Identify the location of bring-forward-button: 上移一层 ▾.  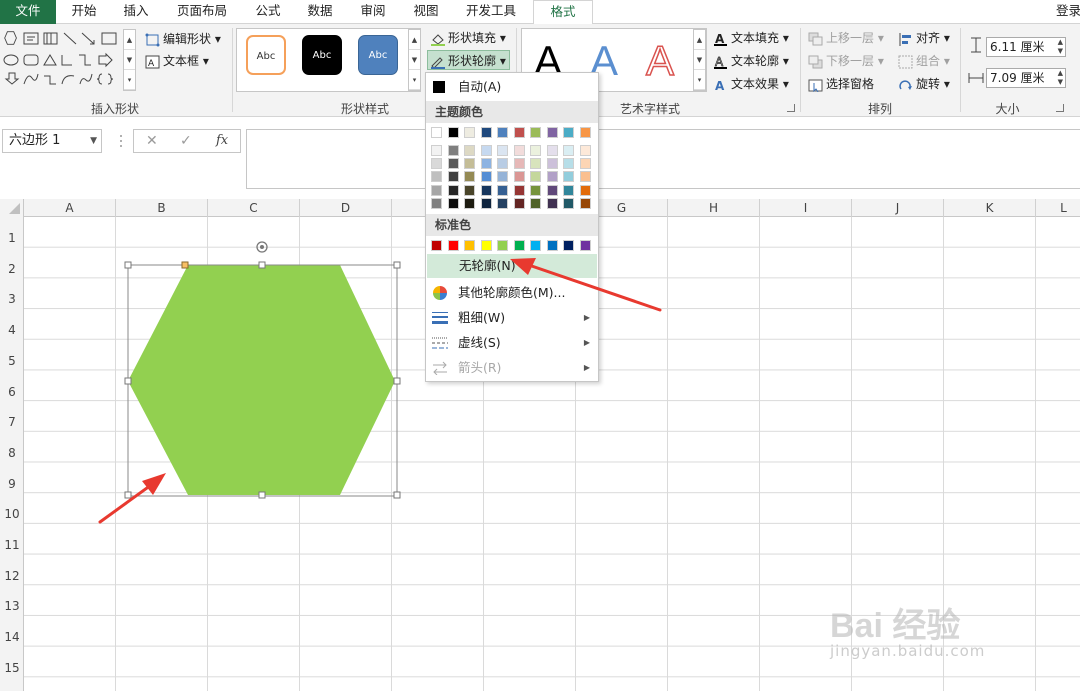
(846, 38).